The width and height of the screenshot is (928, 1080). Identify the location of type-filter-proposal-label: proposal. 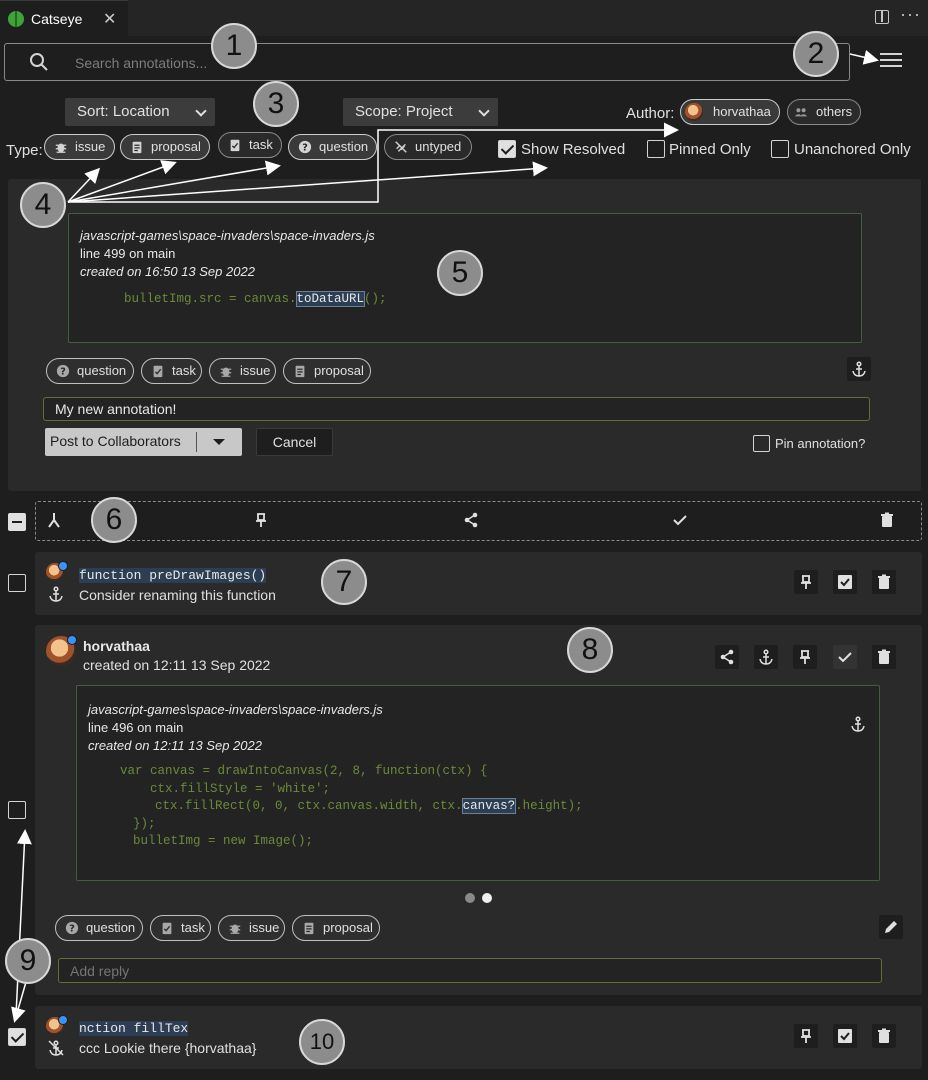
(176, 146).